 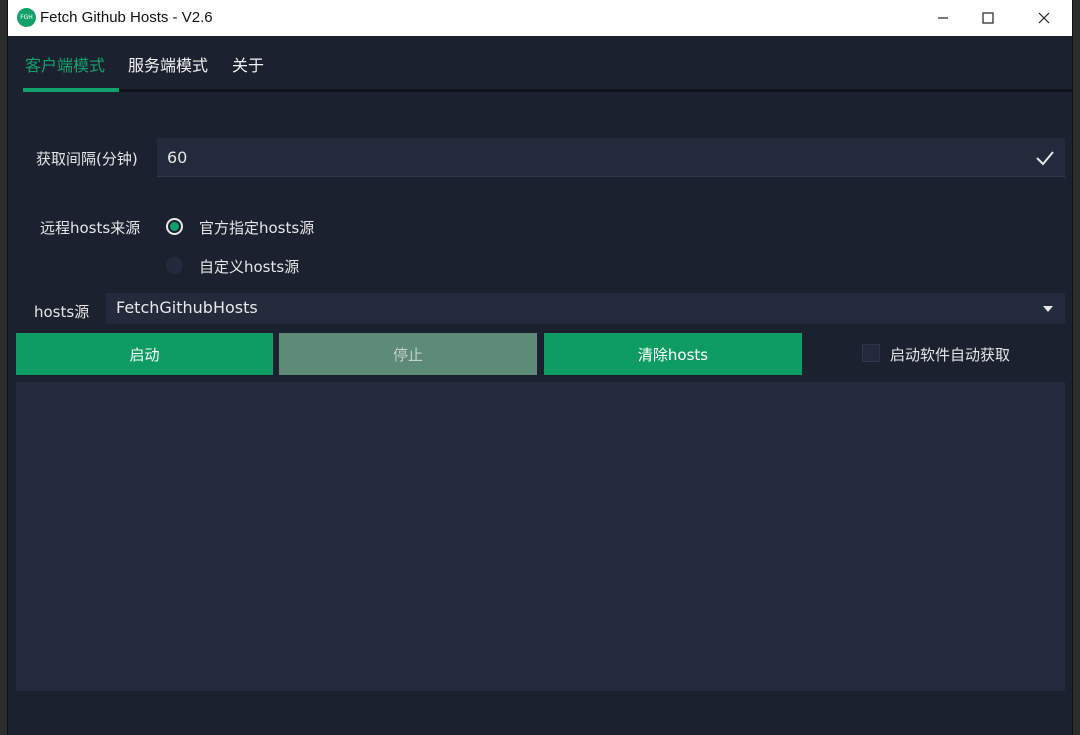 I want to click on check-icon, so click(x=1045, y=158).